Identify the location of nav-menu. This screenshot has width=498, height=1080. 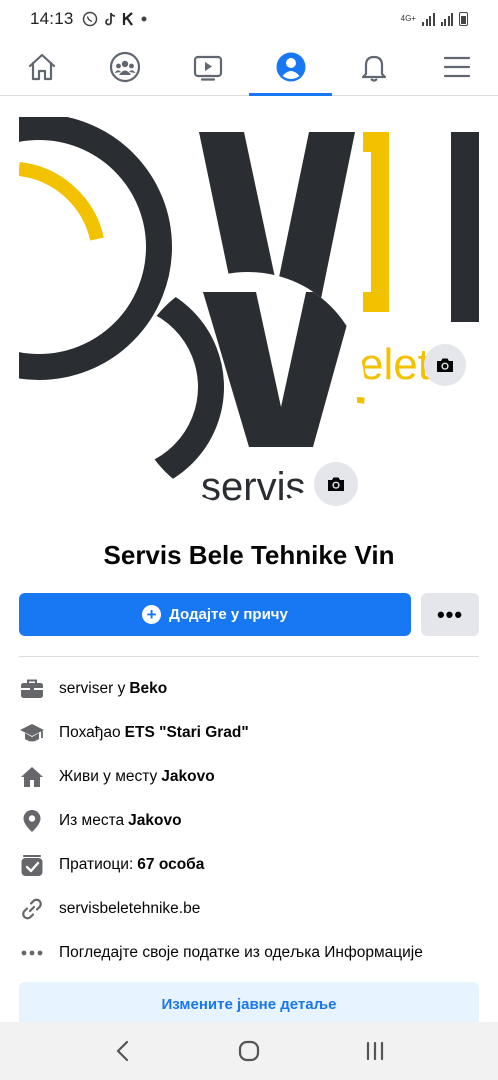
(456, 66).